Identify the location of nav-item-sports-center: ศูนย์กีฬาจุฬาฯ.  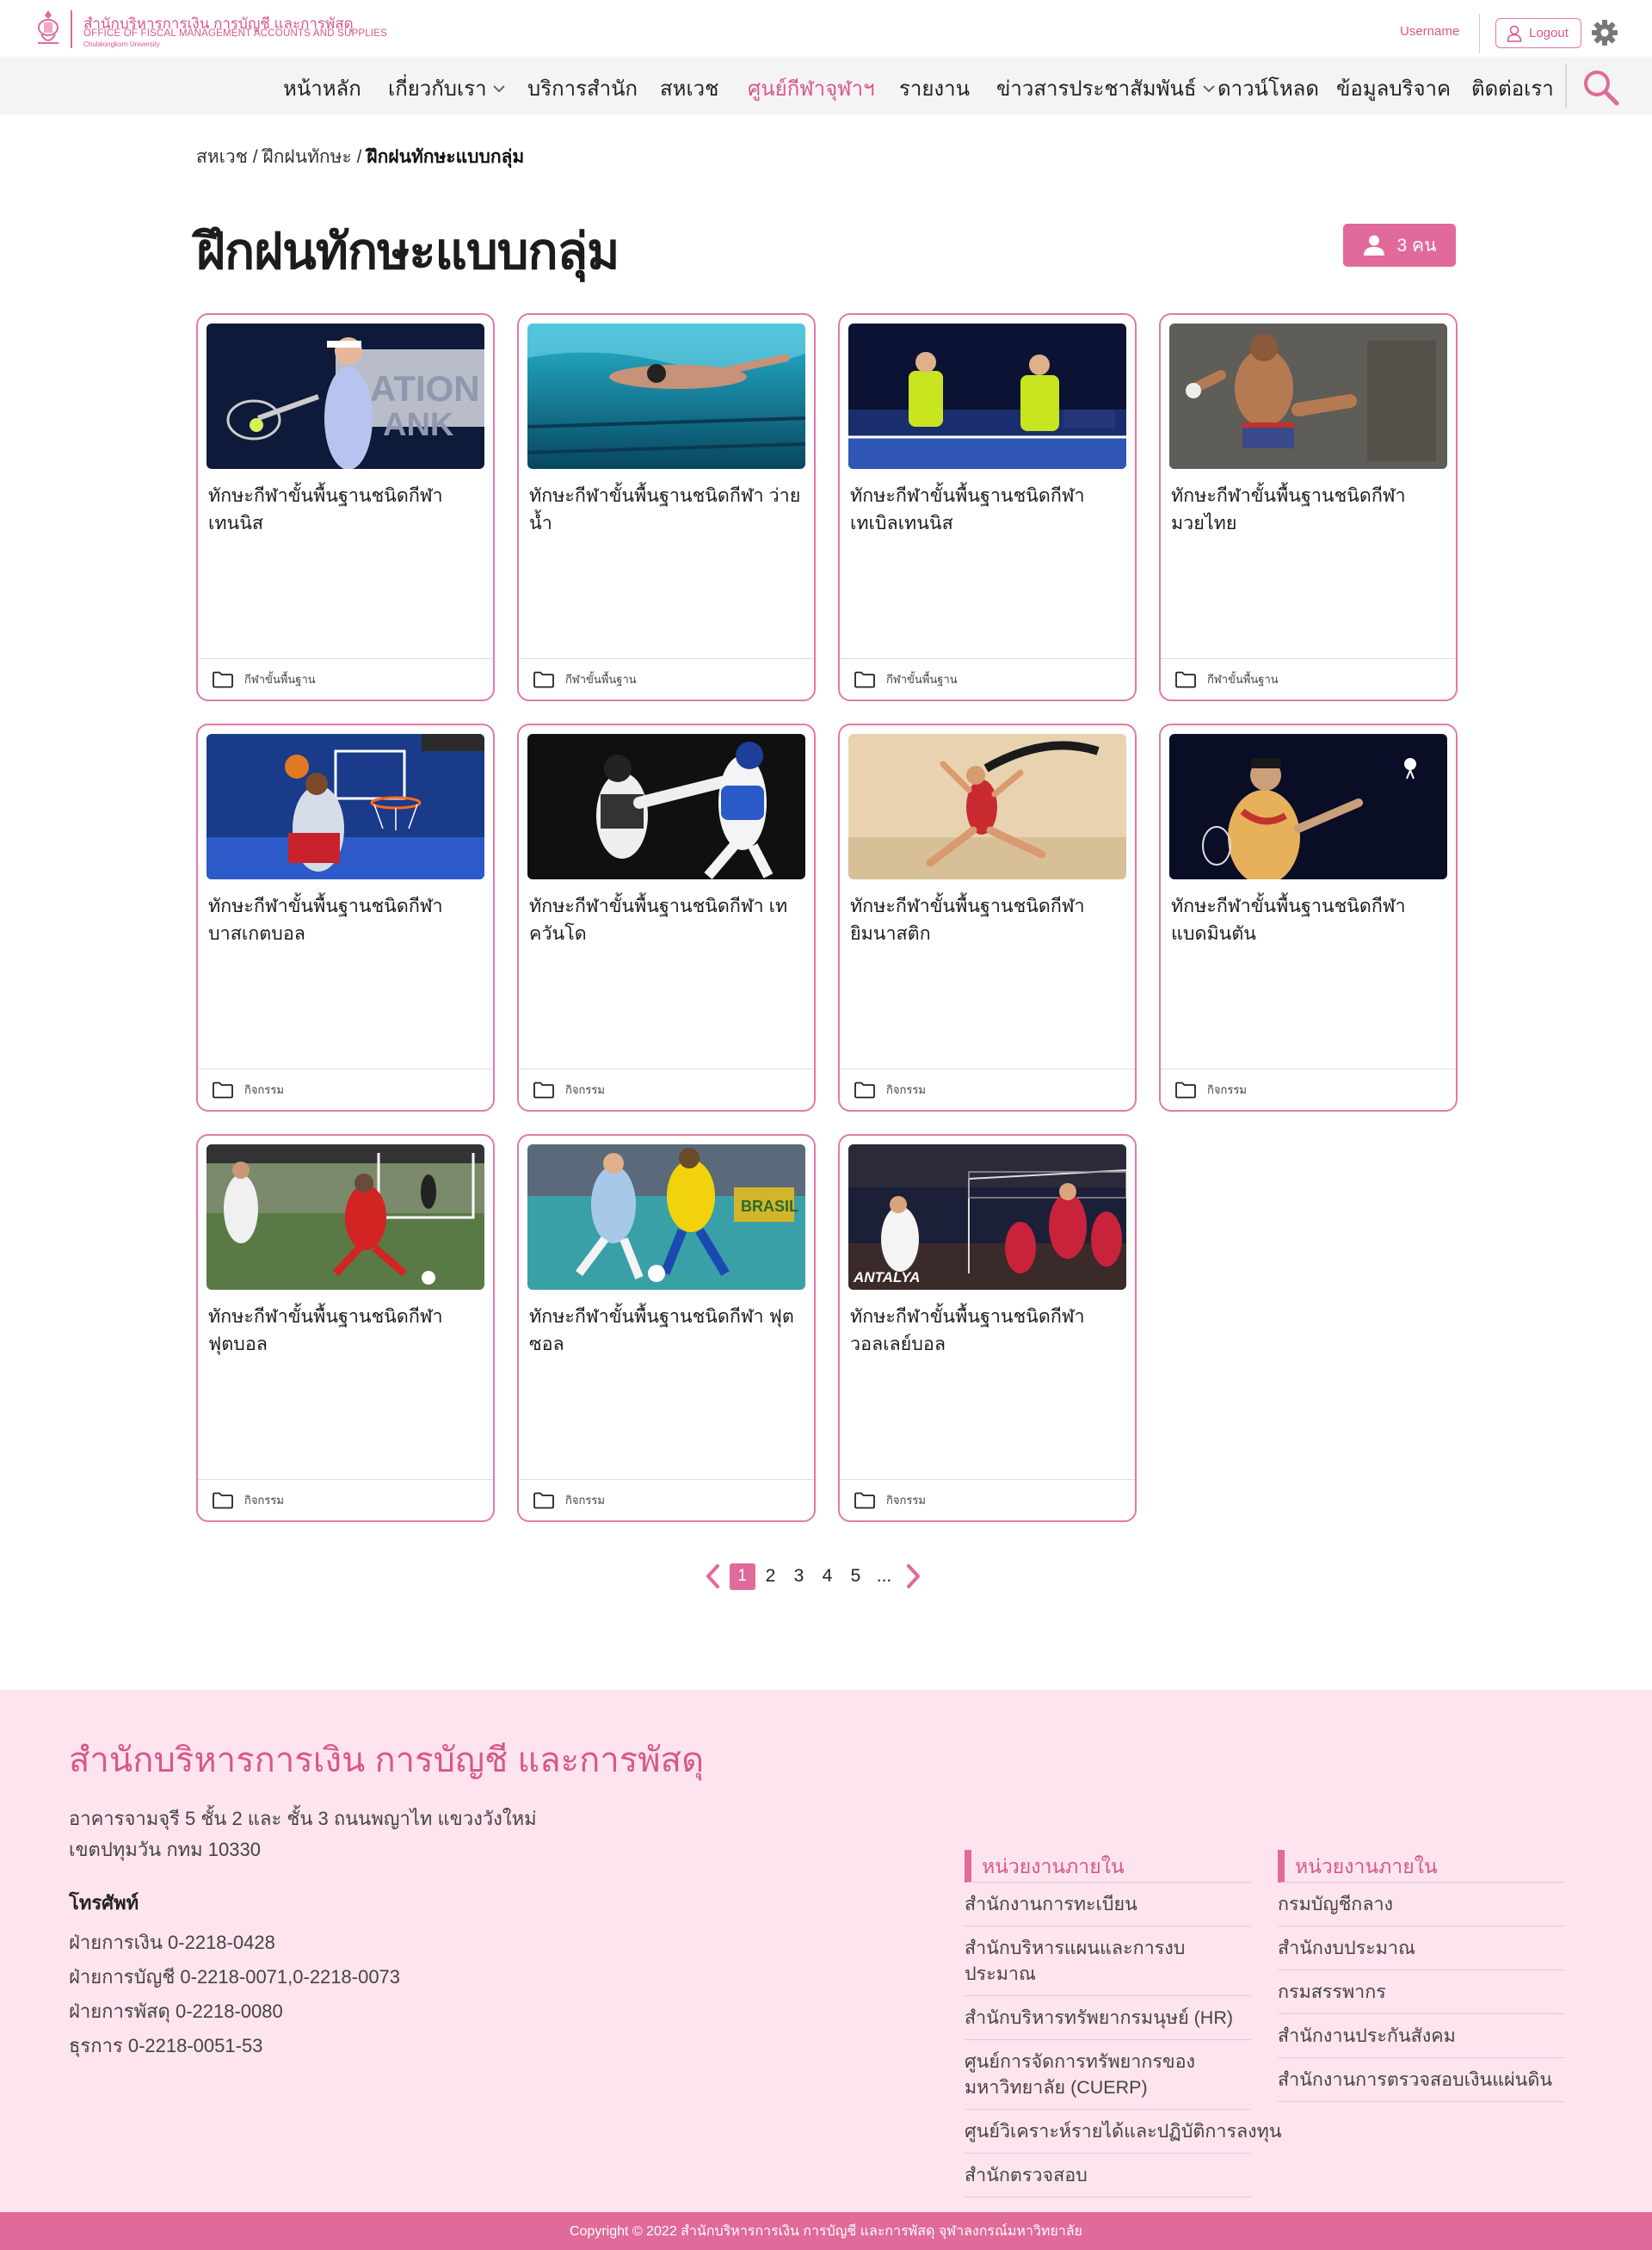
(811, 88).